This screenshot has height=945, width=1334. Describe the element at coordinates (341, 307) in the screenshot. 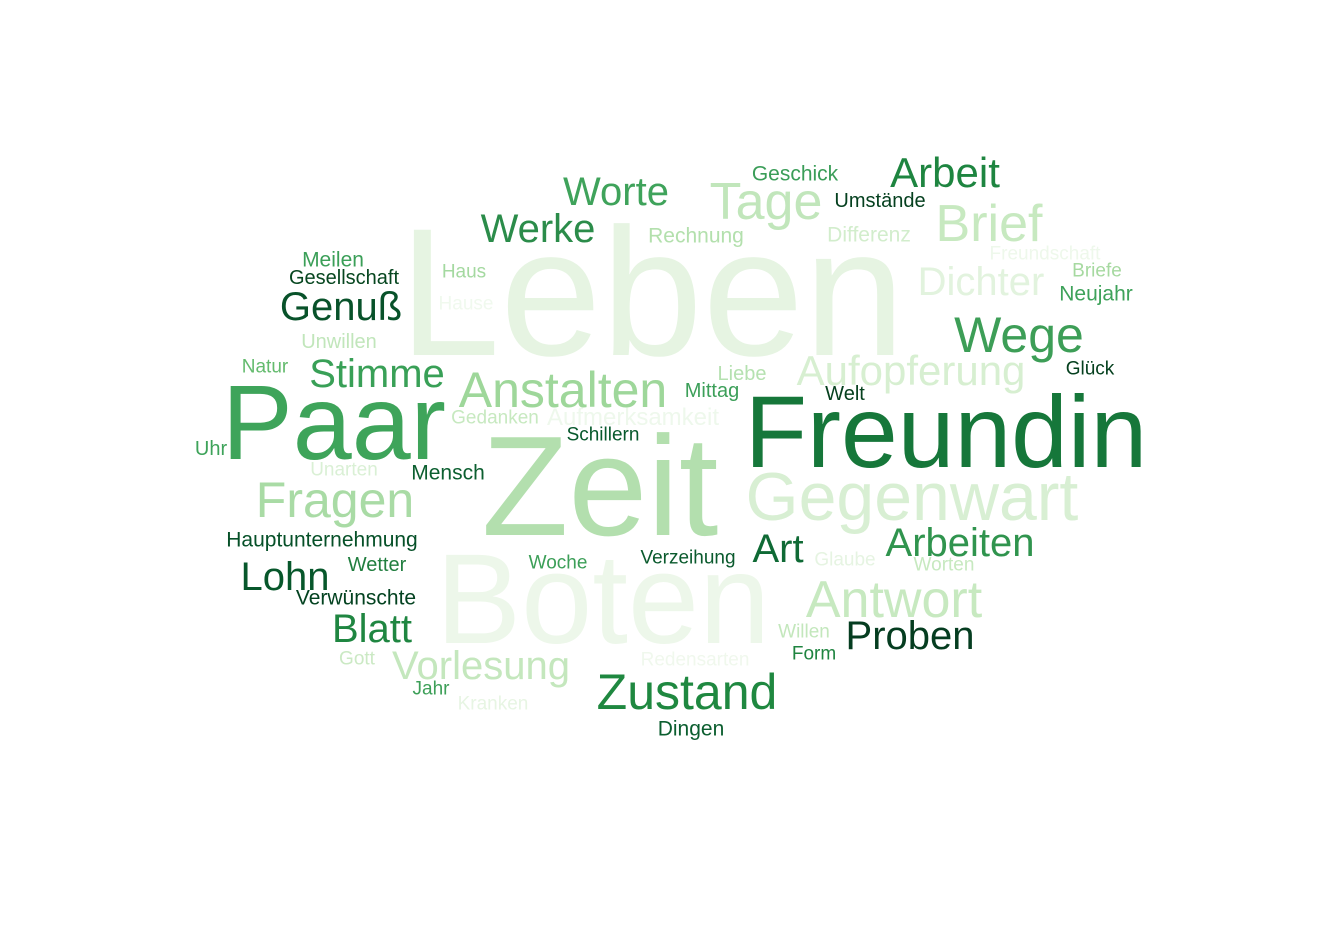

I see `word-genuss: Genuß` at that location.